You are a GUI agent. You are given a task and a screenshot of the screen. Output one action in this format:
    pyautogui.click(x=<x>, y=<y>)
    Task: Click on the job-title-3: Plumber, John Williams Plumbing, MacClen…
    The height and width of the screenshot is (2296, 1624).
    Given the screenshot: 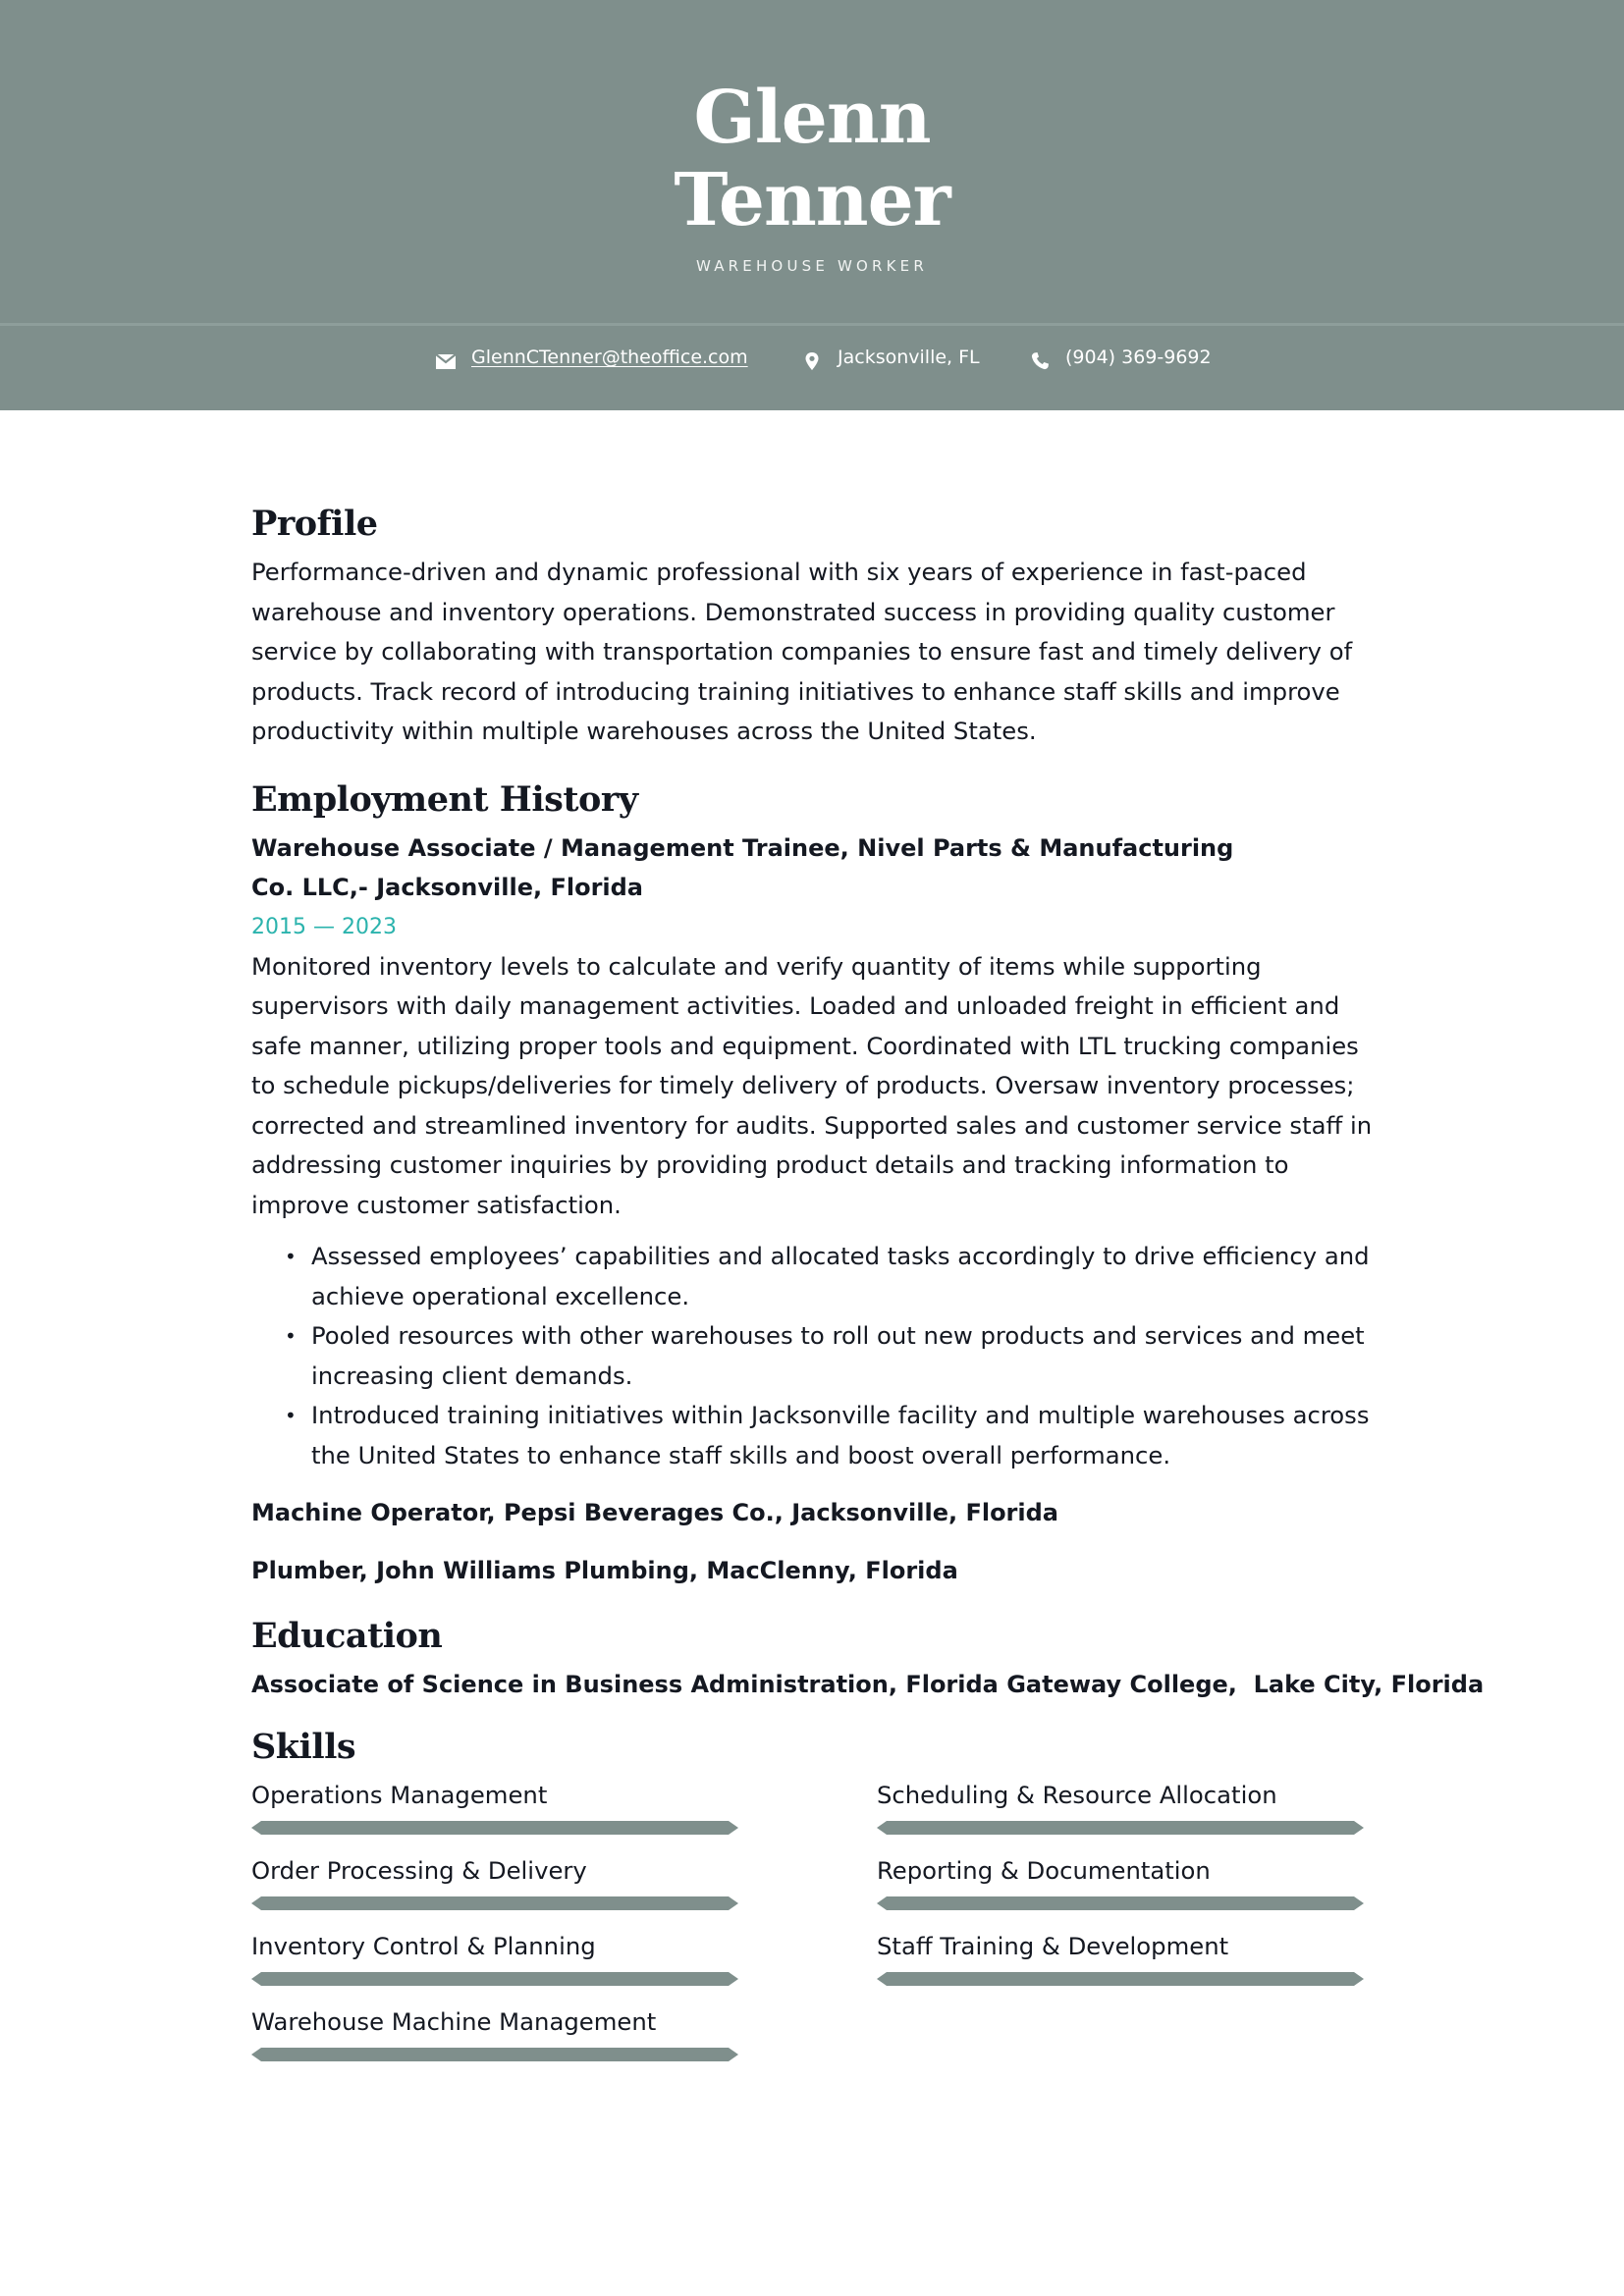 What is the action you would take?
    pyautogui.click(x=604, y=1570)
    